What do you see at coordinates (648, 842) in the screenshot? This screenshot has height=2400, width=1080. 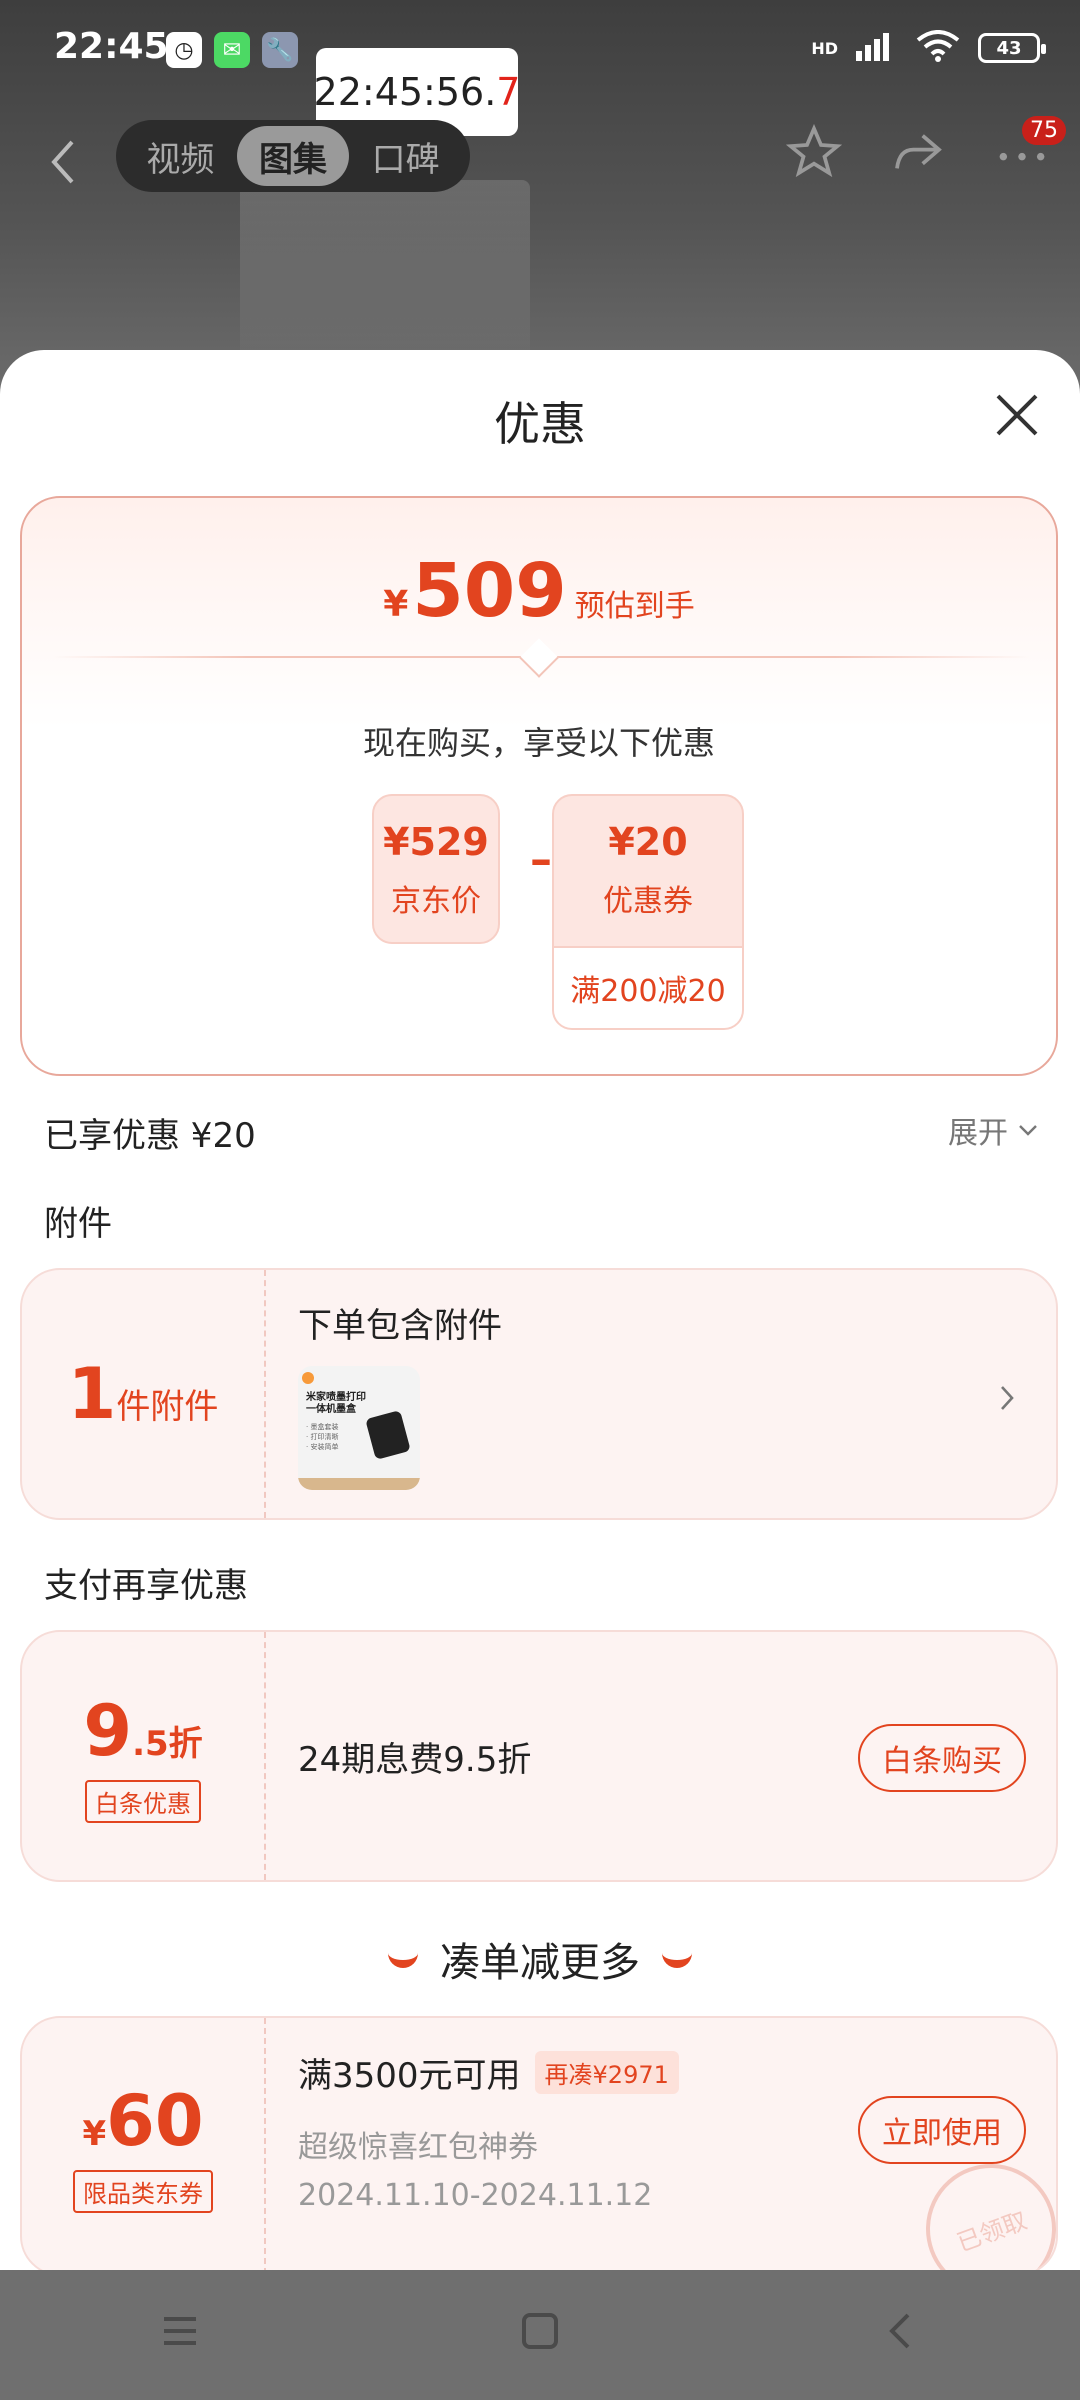 I see `coupon-value: ¥20` at bounding box center [648, 842].